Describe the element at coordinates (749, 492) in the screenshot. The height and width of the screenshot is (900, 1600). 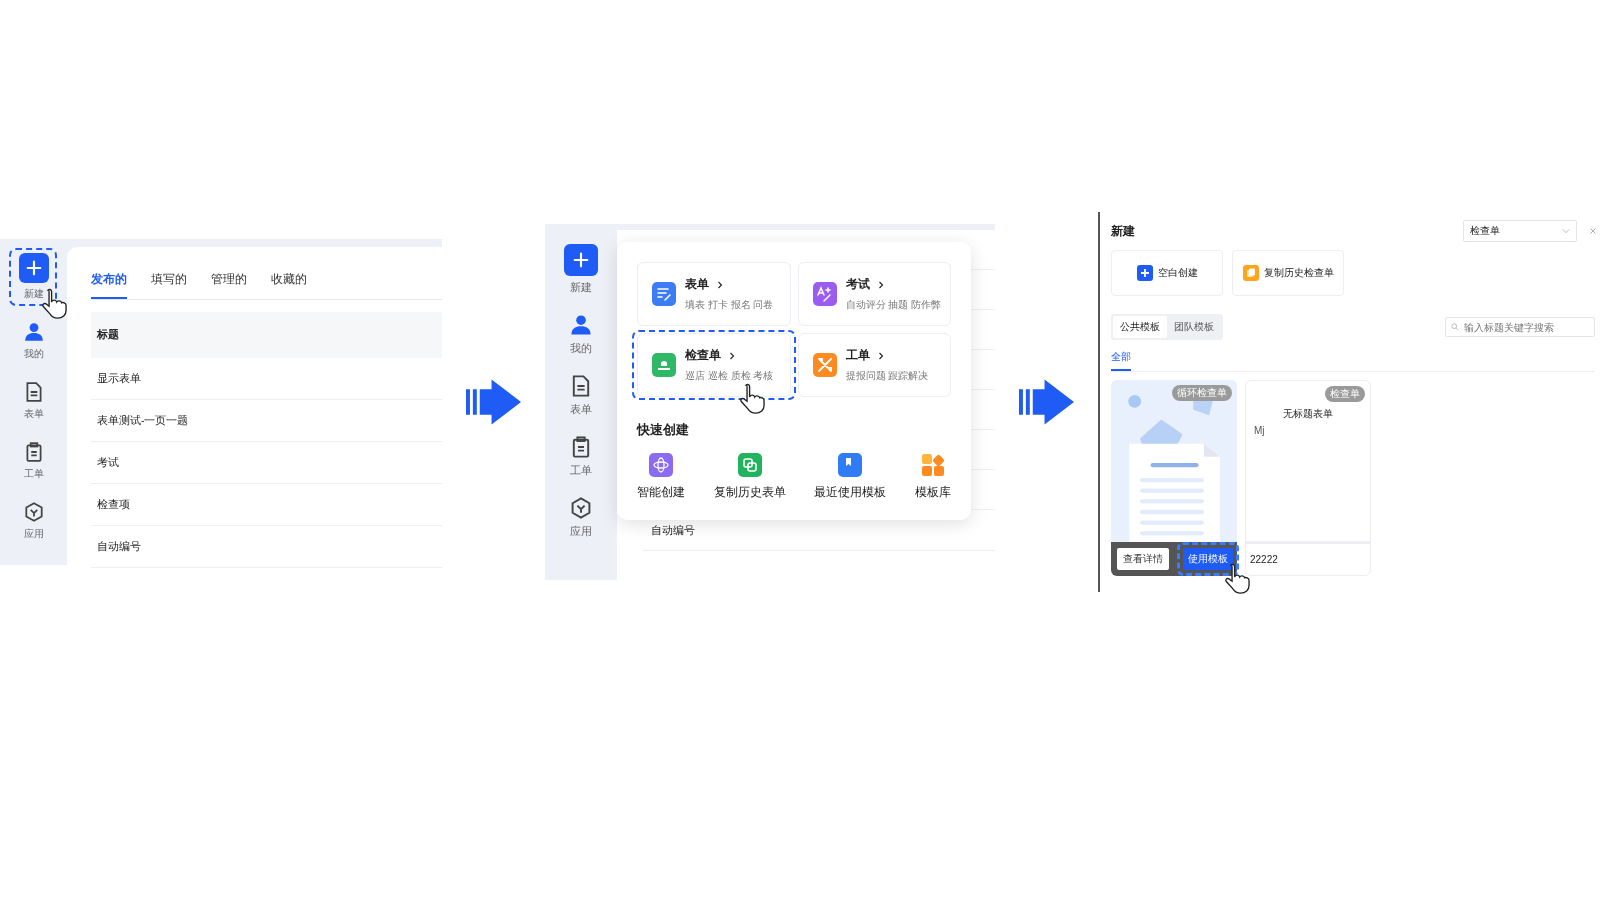
I see `quick-create-label: 复制历史表单` at that location.